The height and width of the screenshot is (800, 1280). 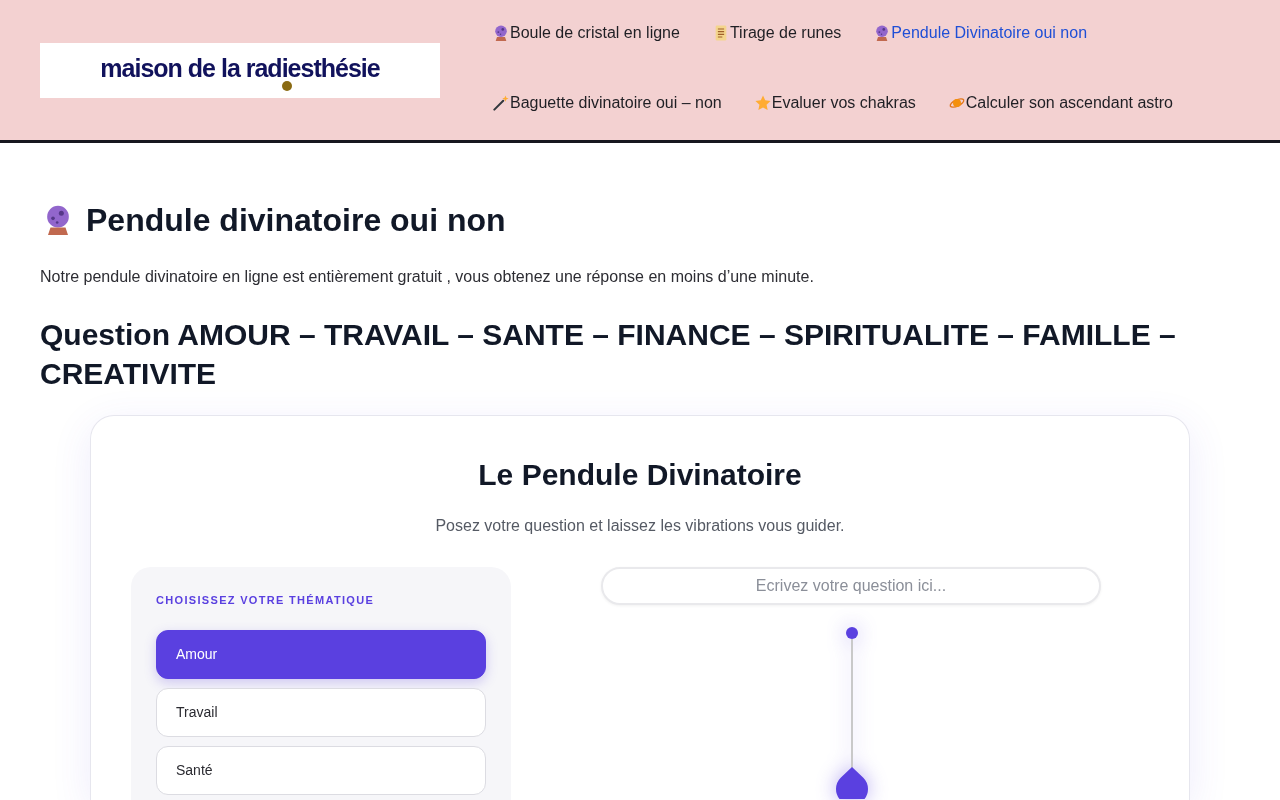 I want to click on logo: maison de la radiesthésie, so click(x=240, y=70).